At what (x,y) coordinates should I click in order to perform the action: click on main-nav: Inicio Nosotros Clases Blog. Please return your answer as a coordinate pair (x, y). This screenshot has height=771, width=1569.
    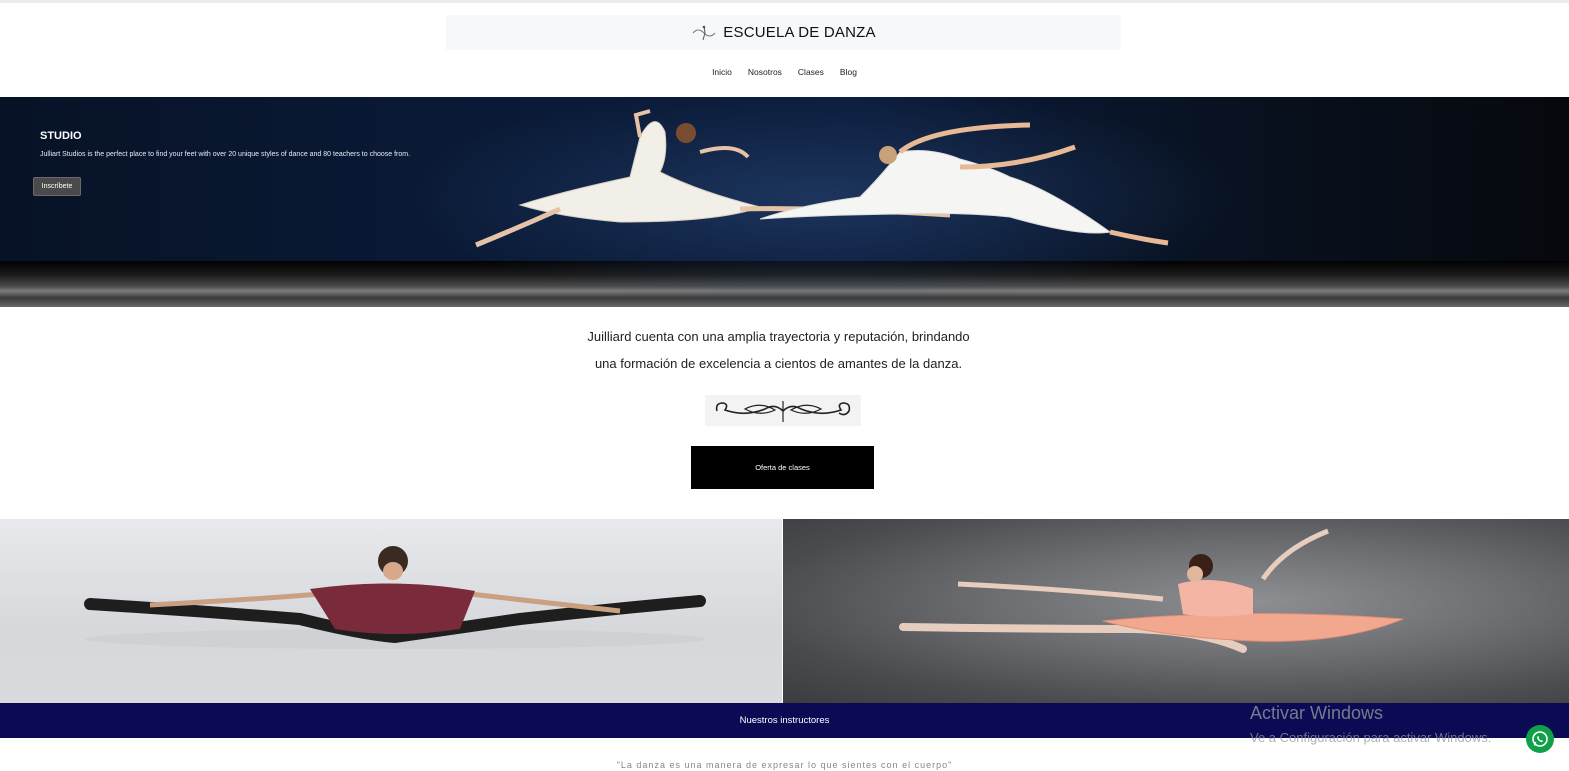
    Looking at the image, I should click on (784, 72).